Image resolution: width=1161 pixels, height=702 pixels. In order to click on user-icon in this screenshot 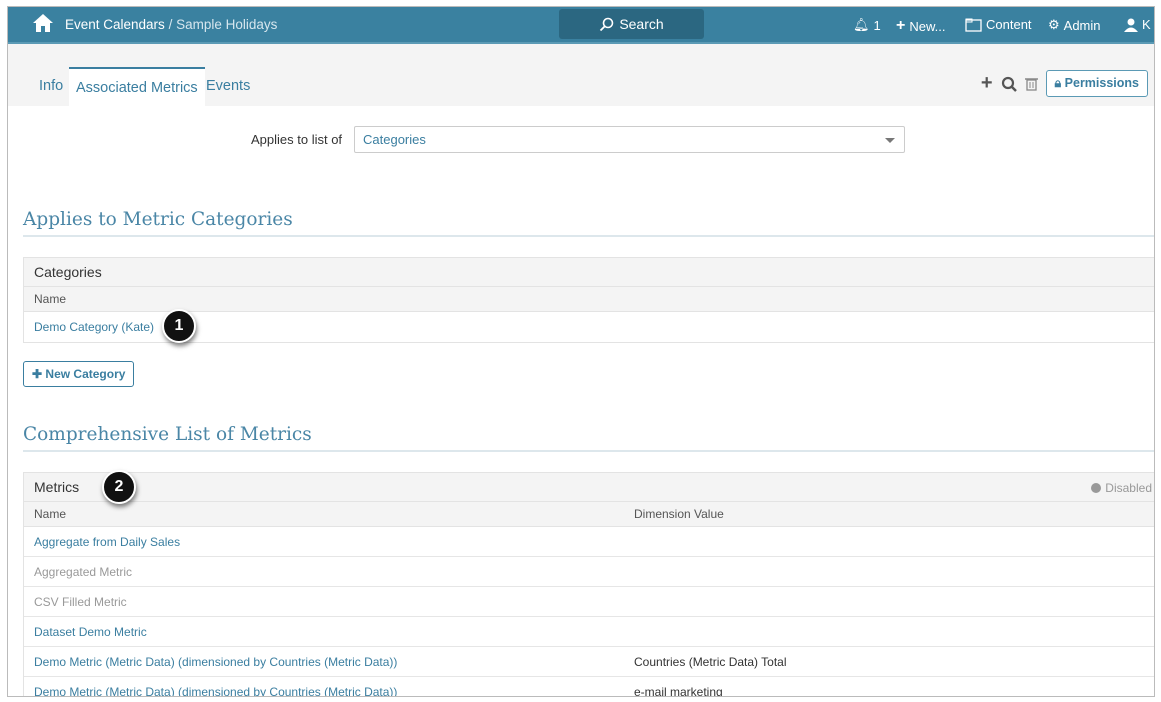, I will do `click(1131, 25)`.